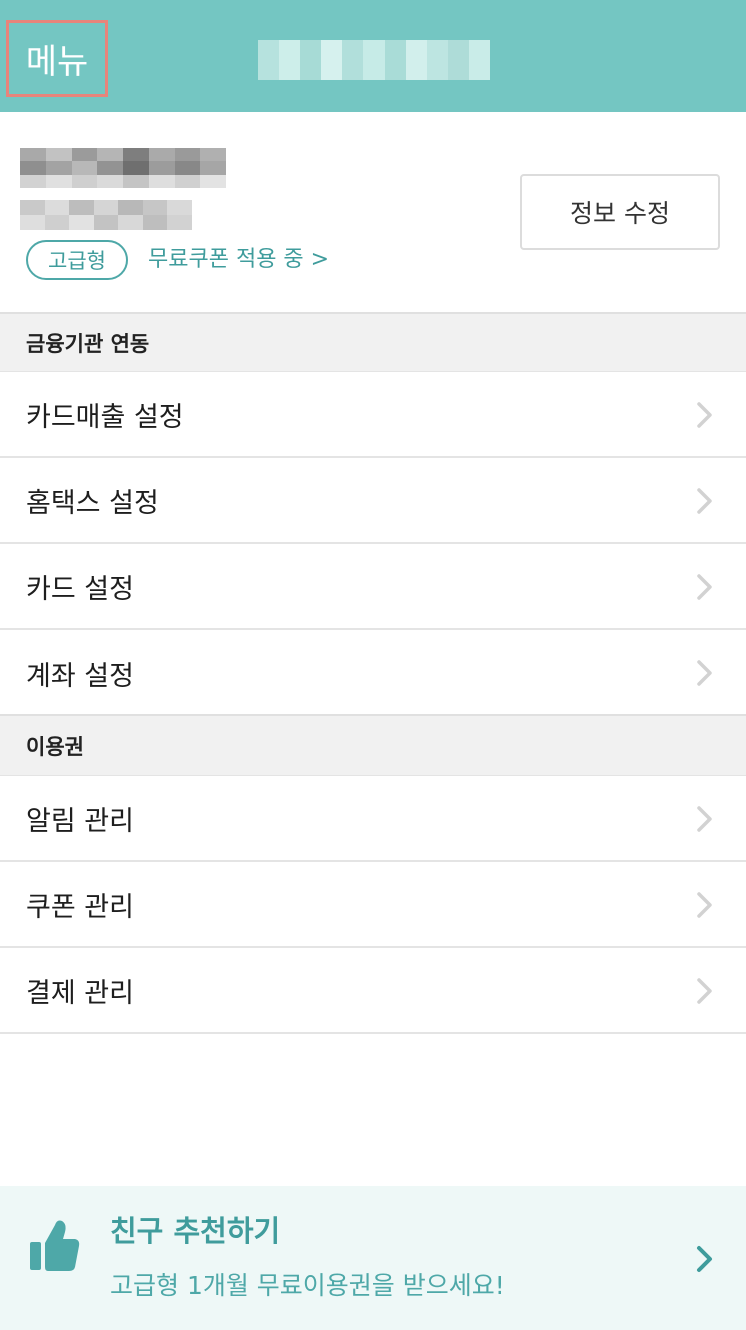  What do you see at coordinates (373, 1258) in the screenshot?
I see `referral-banner: 친구 추천하기 고급형 1개월 무료이용권을 받으세요!` at bounding box center [373, 1258].